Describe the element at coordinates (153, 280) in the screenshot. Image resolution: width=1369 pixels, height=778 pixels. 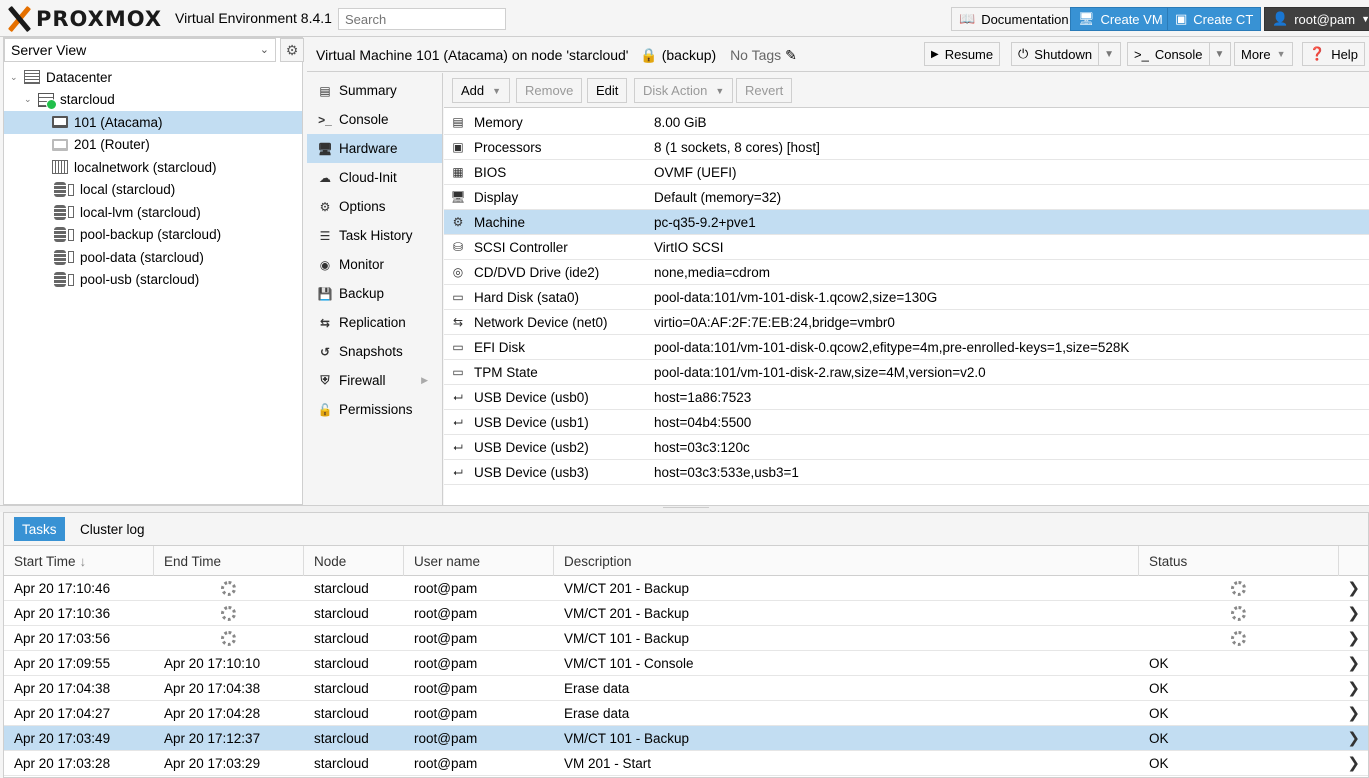
I see `tree-item-storage-pool-usb: pool-usb (starcloud)` at that location.